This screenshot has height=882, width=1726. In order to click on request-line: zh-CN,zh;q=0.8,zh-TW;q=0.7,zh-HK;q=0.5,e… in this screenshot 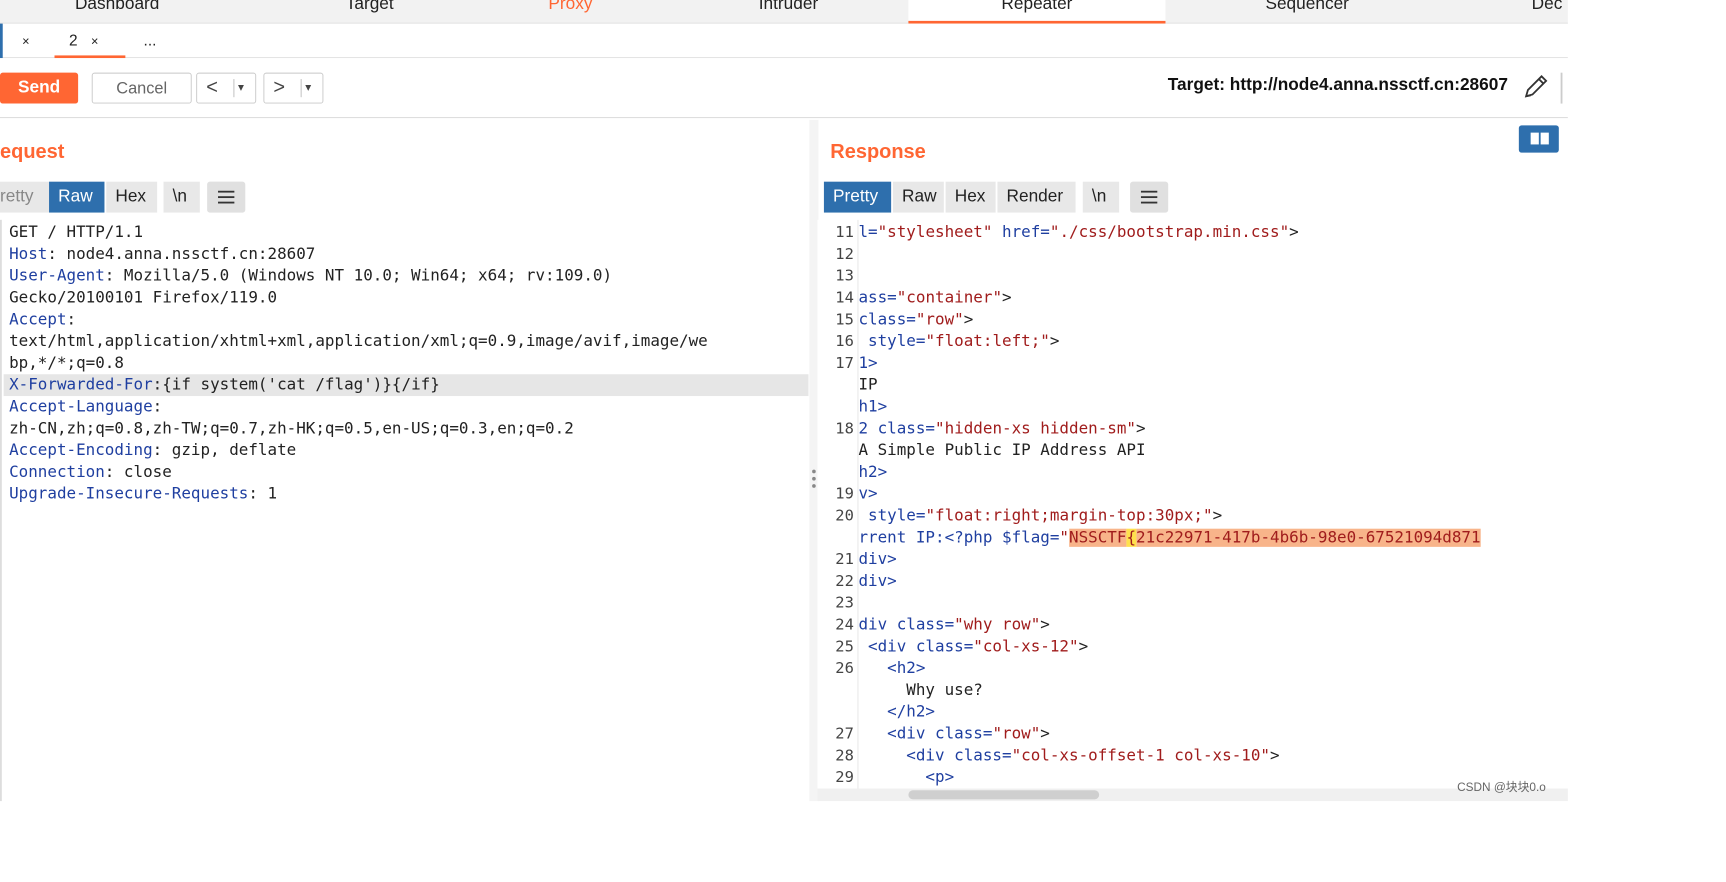, I will do `click(291, 428)`.